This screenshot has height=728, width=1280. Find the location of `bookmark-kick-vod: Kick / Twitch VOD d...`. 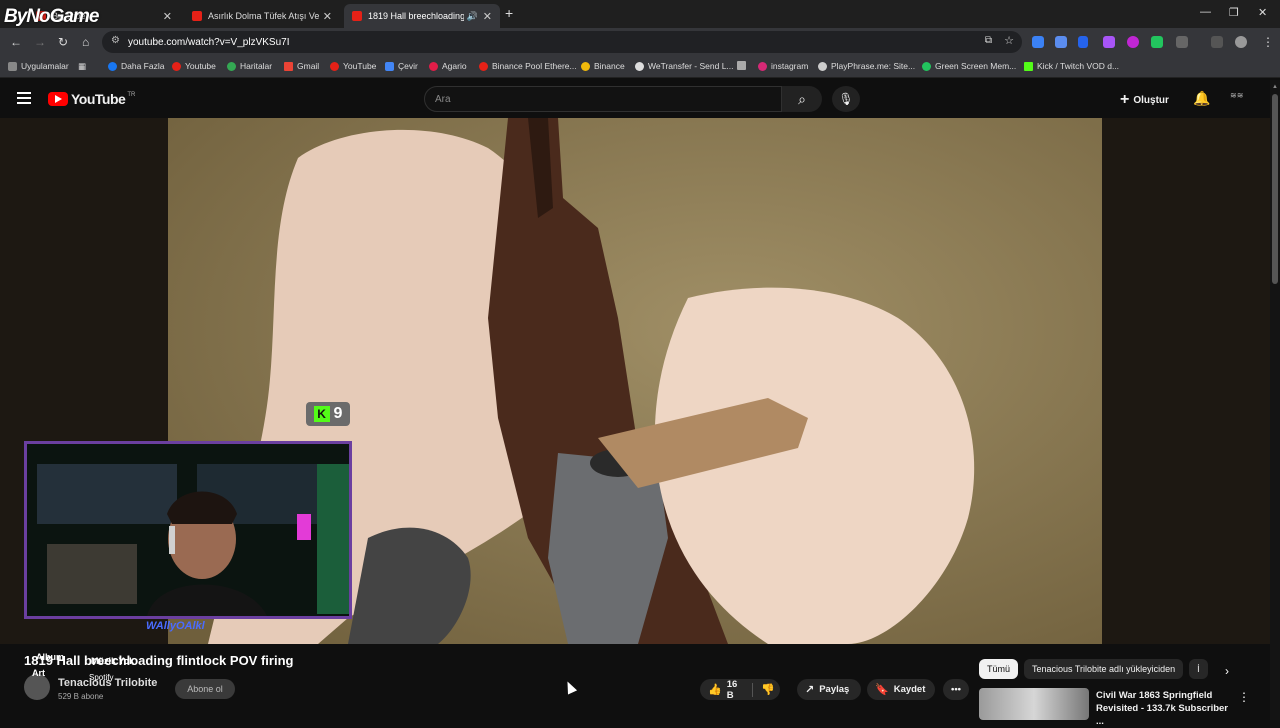

bookmark-kick-vod: Kick / Twitch VOD d... is located at coordinates (1071, 66).